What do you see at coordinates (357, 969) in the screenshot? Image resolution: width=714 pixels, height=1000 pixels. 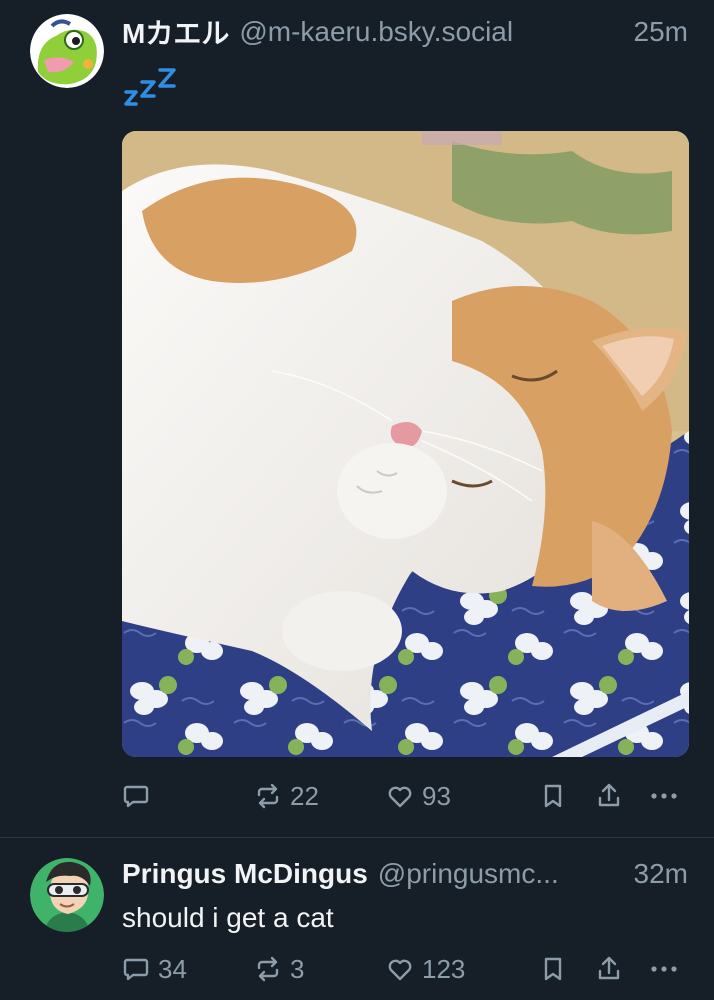 I see `post-actions: 34 3 123` at bounding box center [357, 969].